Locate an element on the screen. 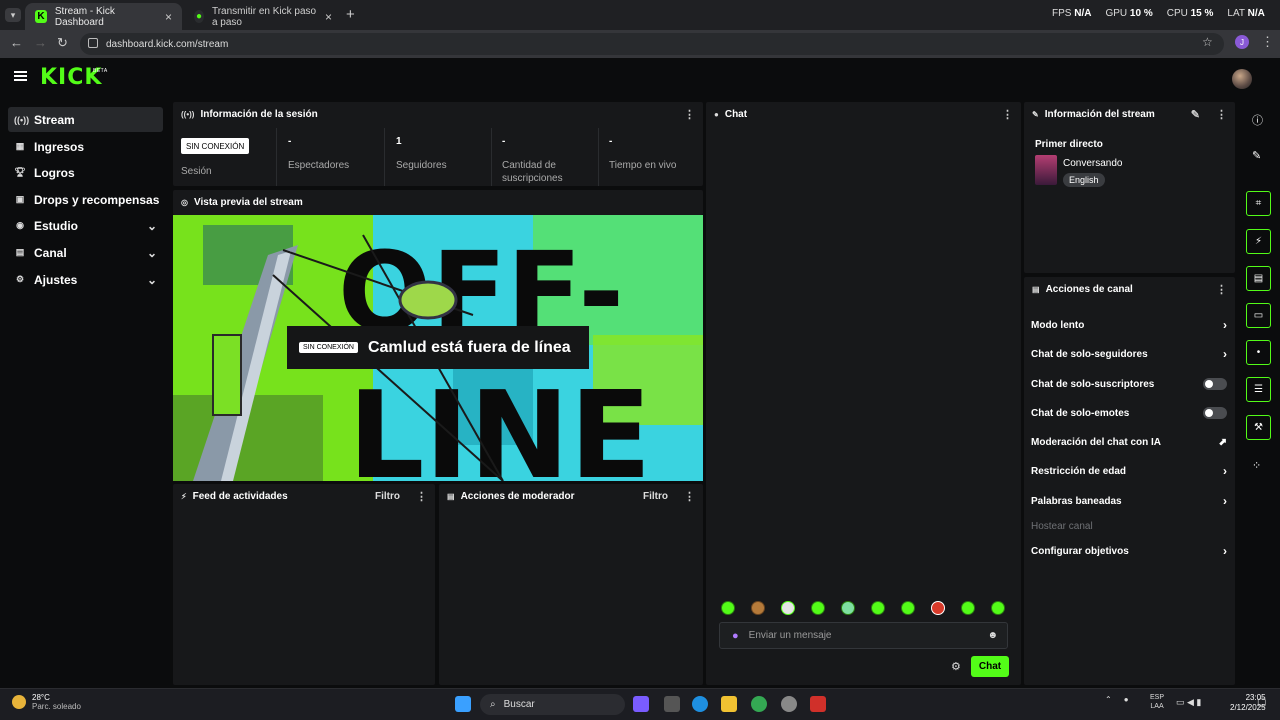 This screenshot has width=1280, height=720. copilot-icon is located at coordinates (641, 704).